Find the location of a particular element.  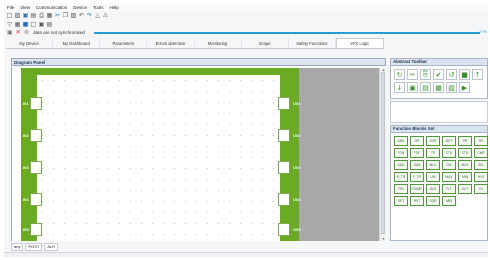

tab-my-device: My Device is located at coordinates (30, 43).